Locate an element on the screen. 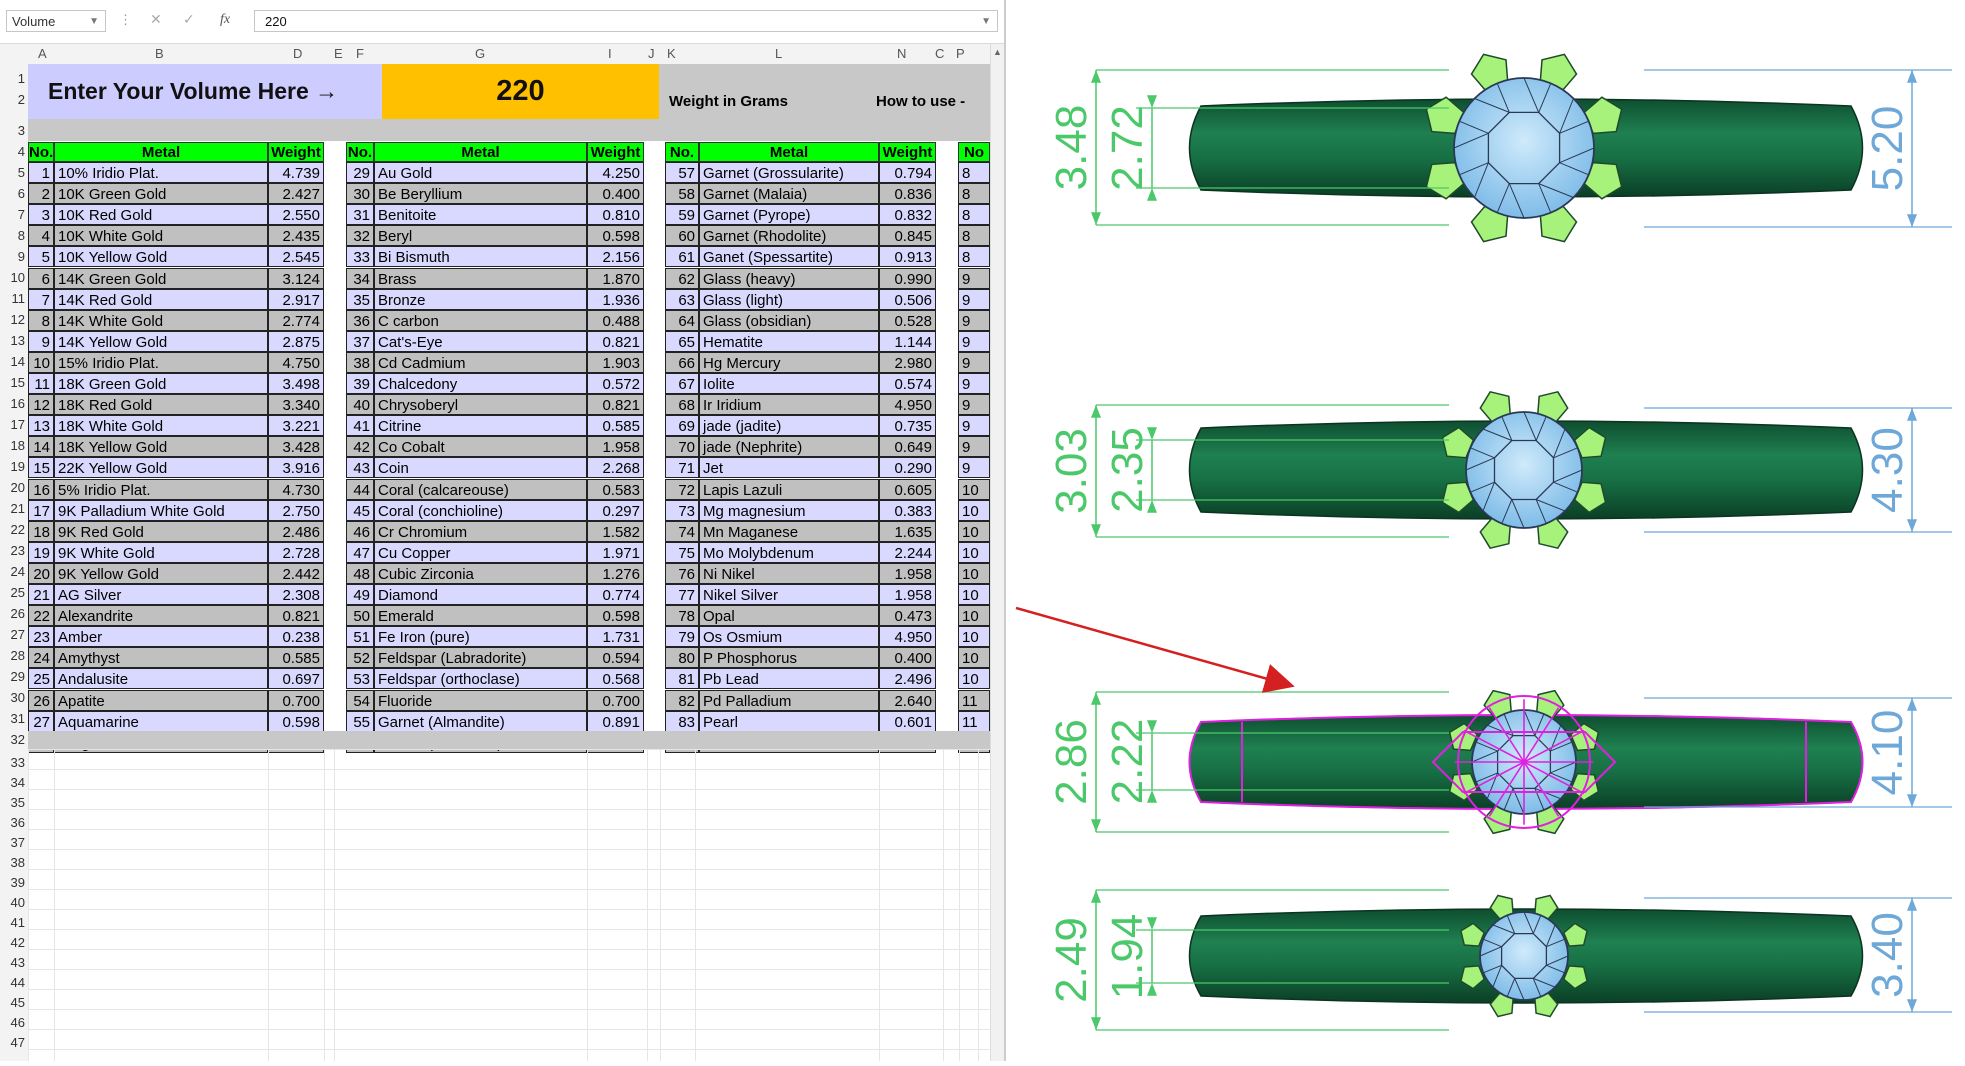 This screenshot has width=1965, height=1066. chevron-down-icon: ▼ is located at coordinates (94, 22).